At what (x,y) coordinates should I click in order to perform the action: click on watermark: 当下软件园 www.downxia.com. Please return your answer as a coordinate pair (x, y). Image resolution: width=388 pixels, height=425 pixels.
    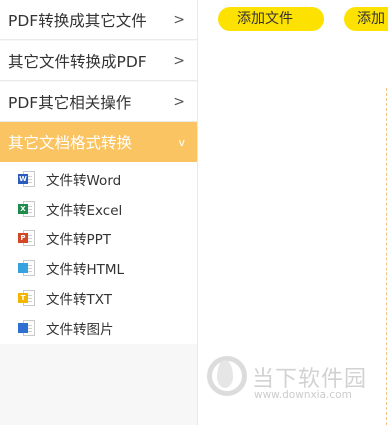
    Looking at the image, I should click on (293, 382).